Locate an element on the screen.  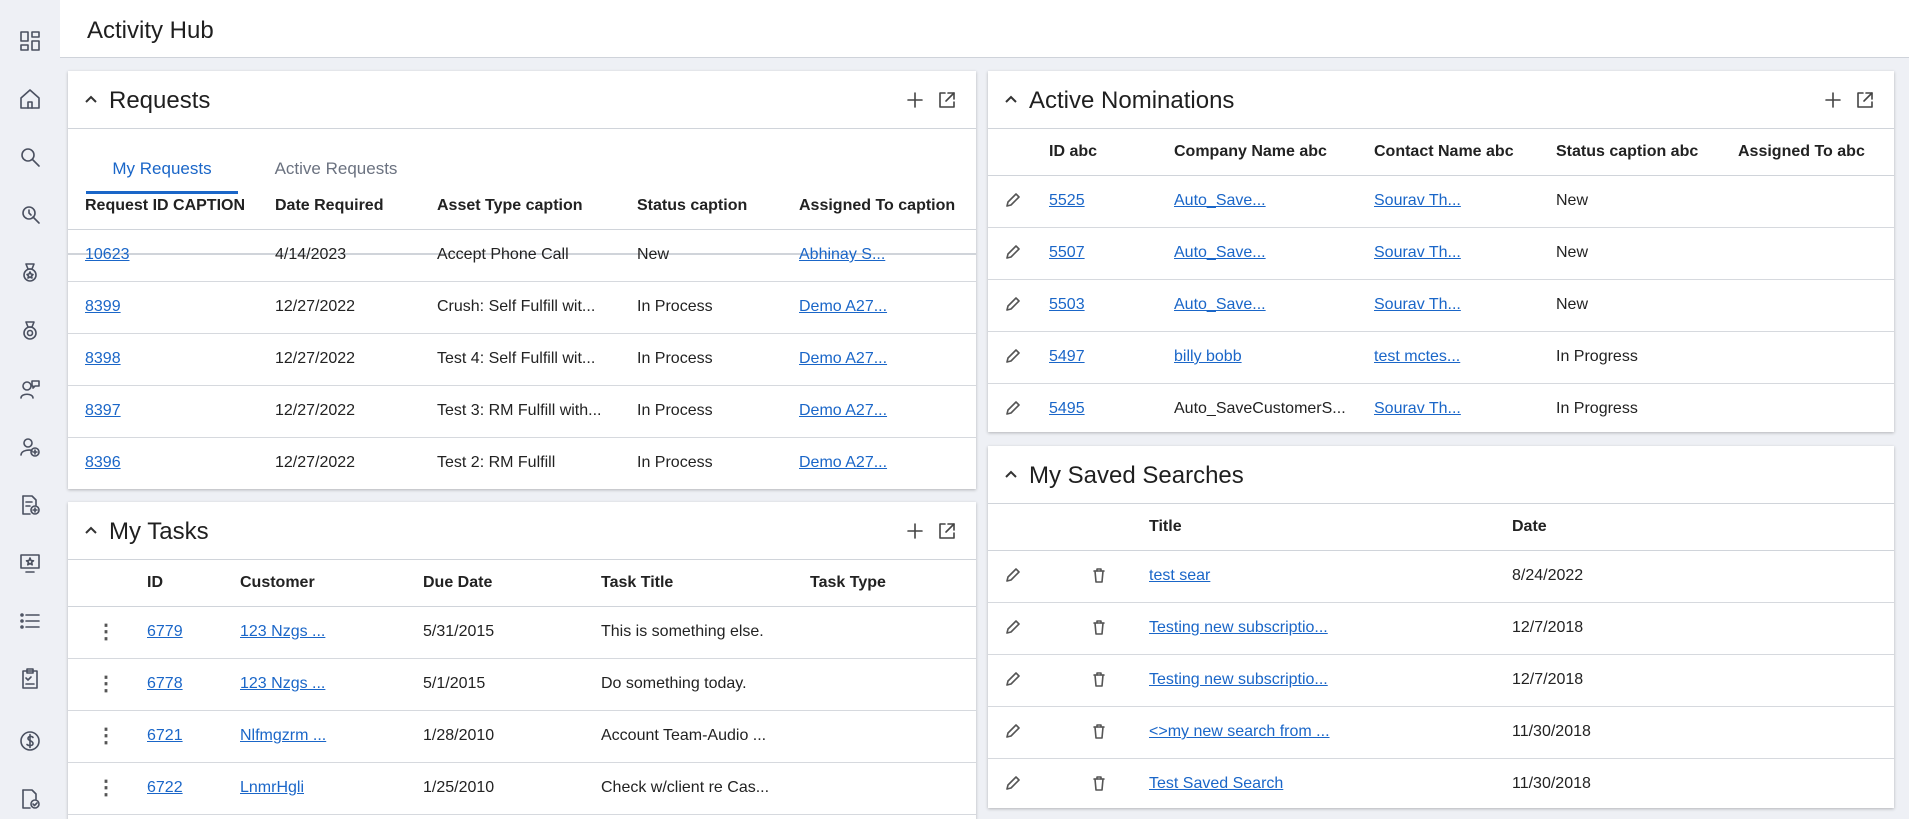
task-title-cell: This is something else. is located at coordinates (688, 632).